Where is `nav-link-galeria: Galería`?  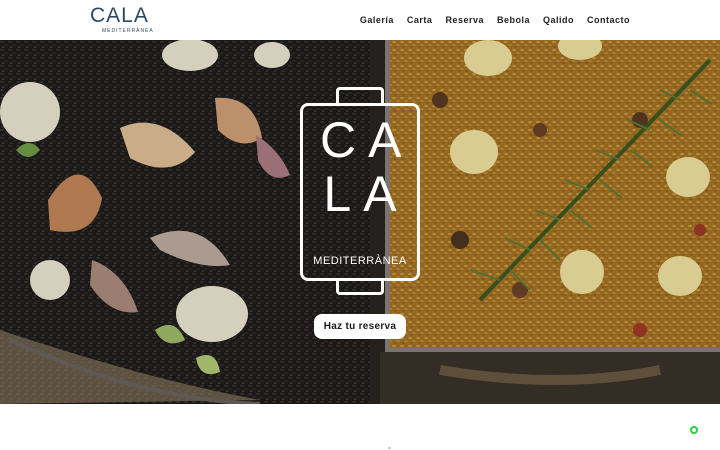
nav-link-galeria: Galería is located at coordinates (377, 21).